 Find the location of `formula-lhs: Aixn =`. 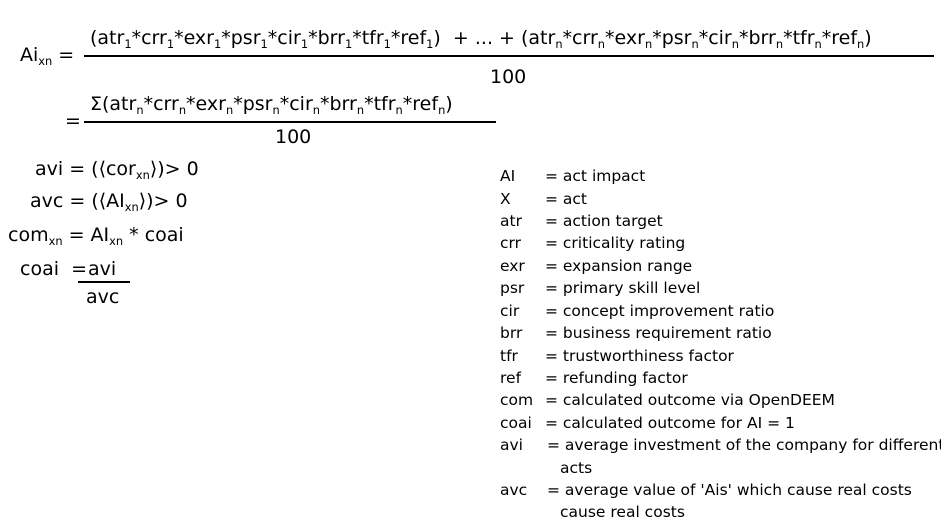

formula-lhs: Aixn = is located at coordinates (47, 56).